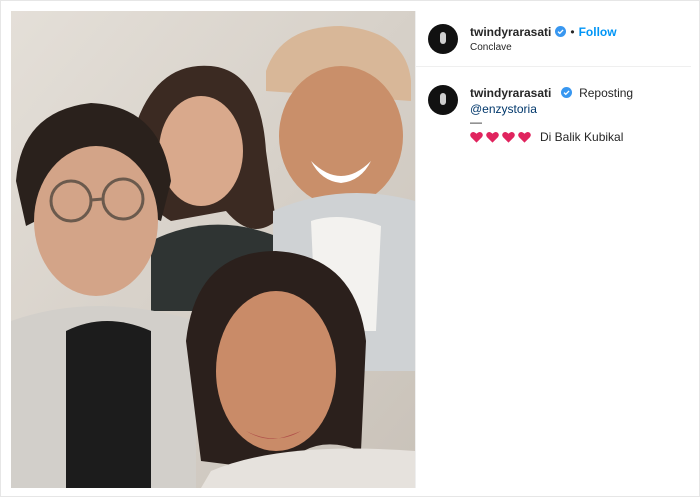  What do you see at coordinates (582, 137) in the screenshot?
I see `caption-title: Di Balik Kubikal` at bounding box center [582, 137].